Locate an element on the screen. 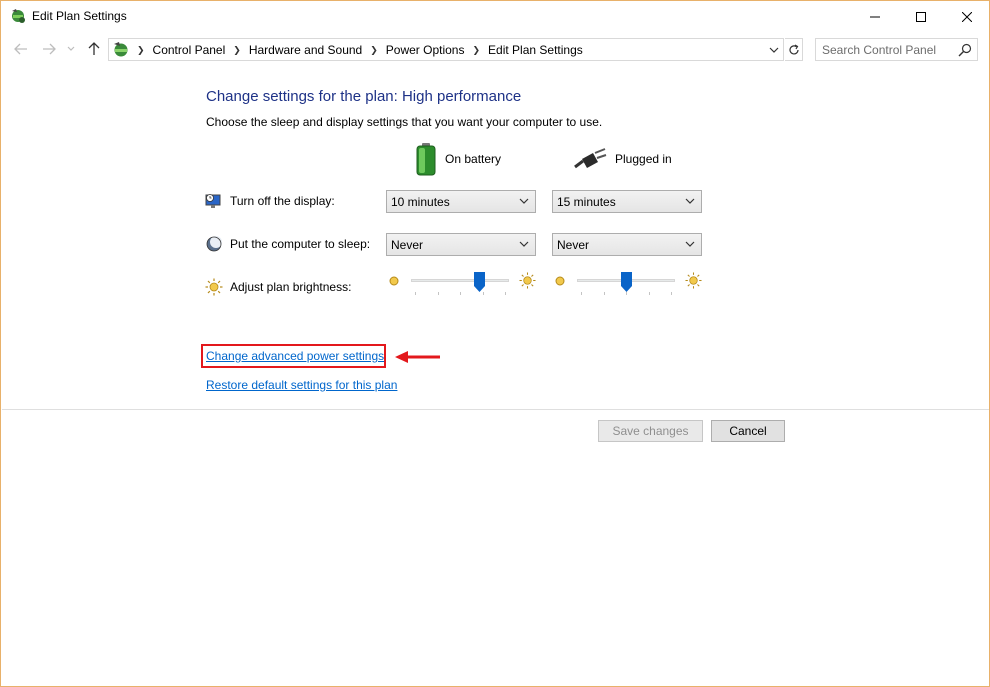  breadcrumb-power-options: Power Options is located at coordinates (425, 50).